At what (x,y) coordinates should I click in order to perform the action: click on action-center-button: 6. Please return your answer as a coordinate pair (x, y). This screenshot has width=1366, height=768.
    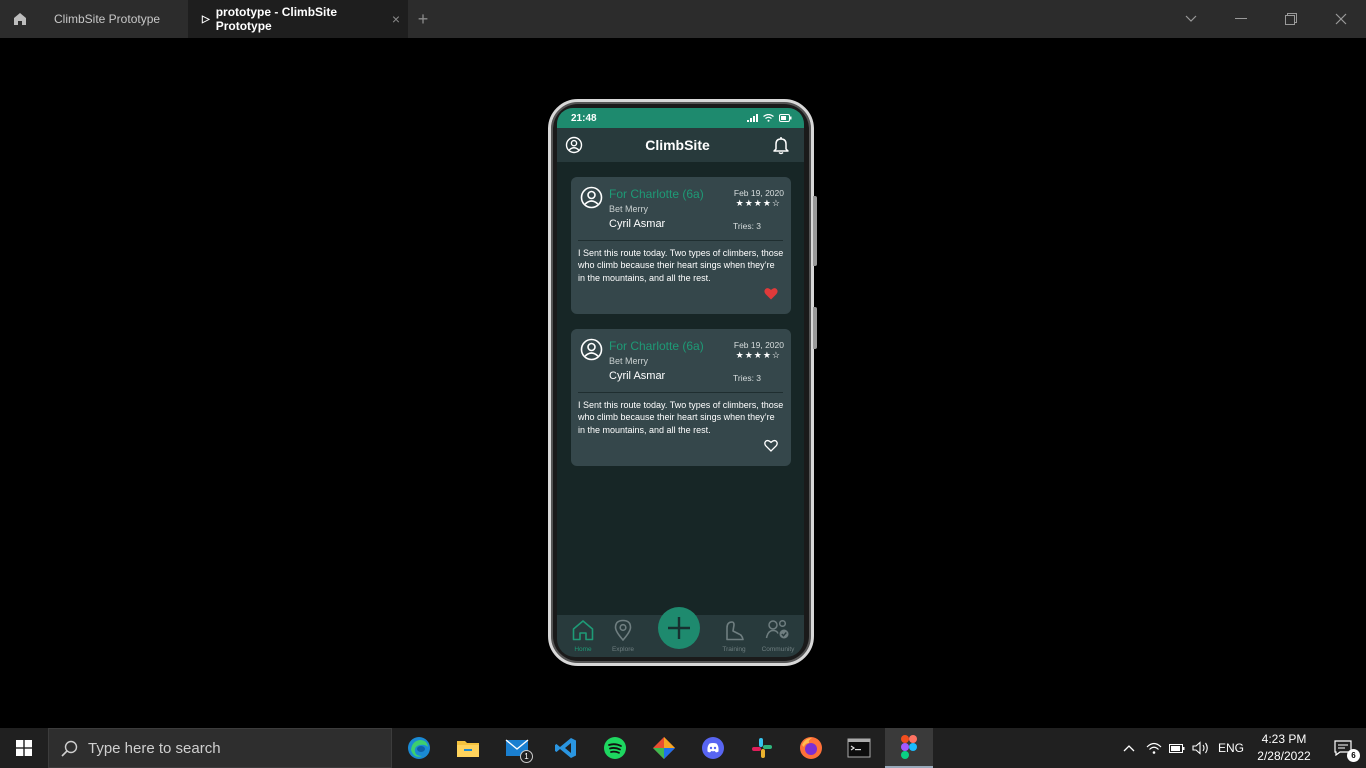
    Looking at the image, I should click on (1343, 748).